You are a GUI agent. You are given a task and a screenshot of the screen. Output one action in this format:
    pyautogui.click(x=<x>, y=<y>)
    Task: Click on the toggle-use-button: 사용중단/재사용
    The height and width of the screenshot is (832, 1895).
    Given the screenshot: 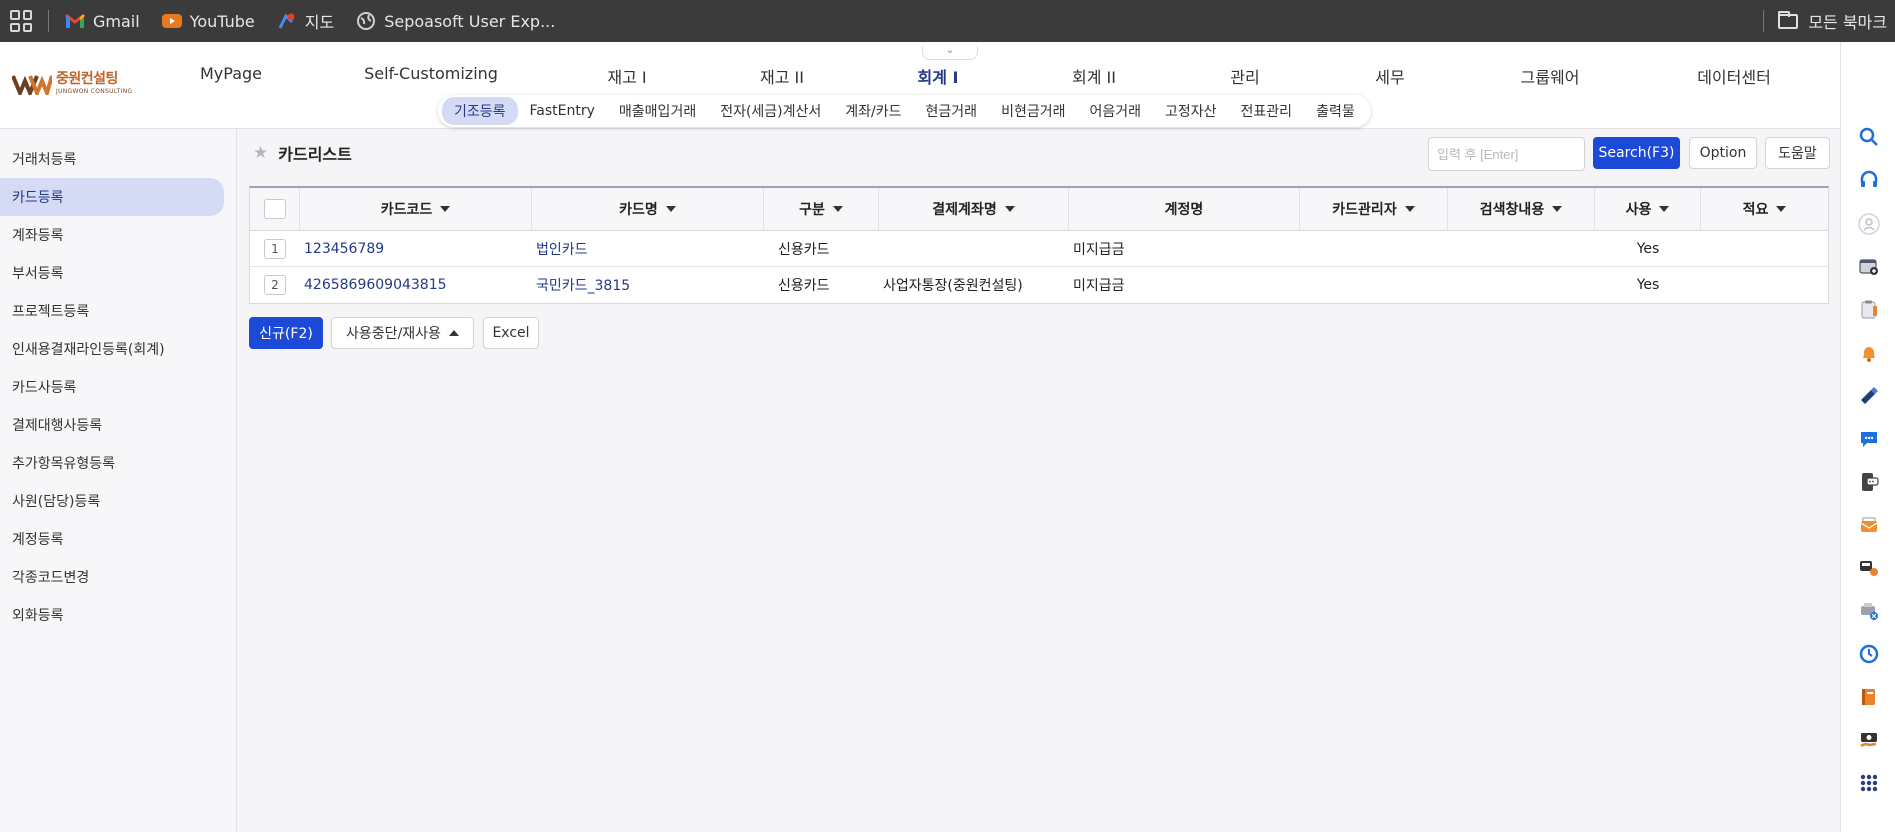 What is the action you would take?
    pyautogui.click(x=402, y=333)
    